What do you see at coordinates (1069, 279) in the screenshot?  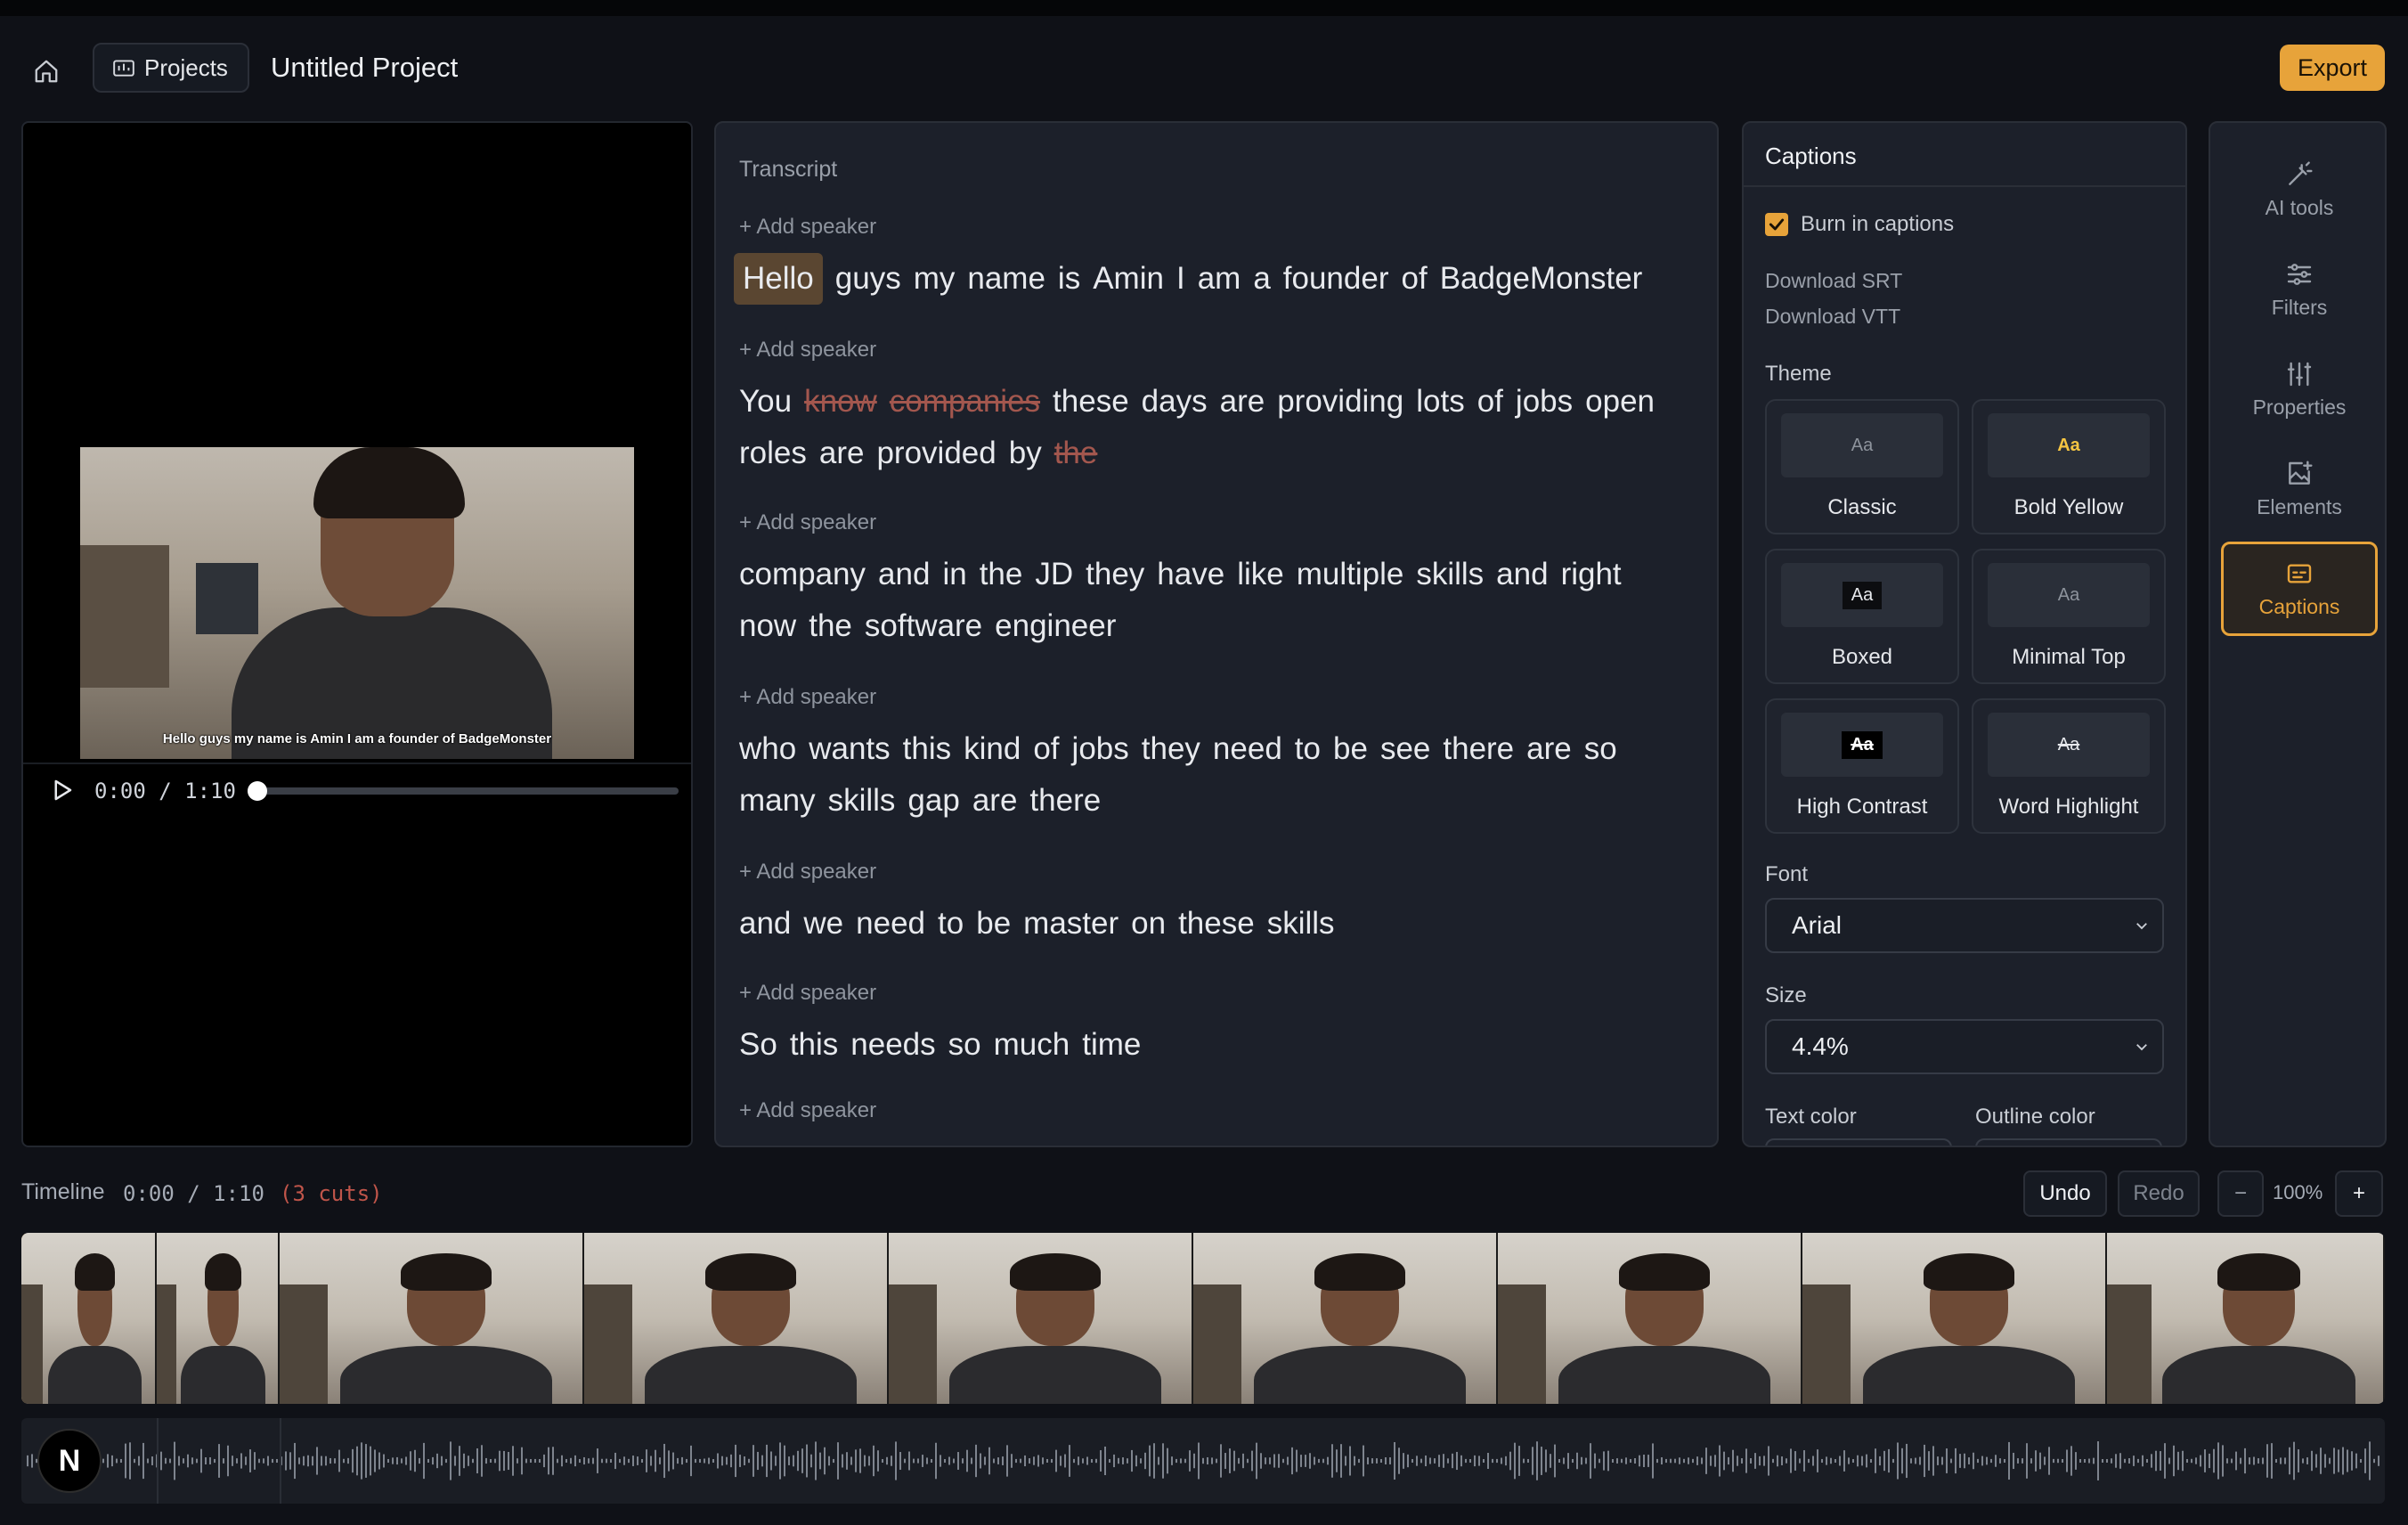 I see `transcript-word: is` at bounding box center [1069, 279].